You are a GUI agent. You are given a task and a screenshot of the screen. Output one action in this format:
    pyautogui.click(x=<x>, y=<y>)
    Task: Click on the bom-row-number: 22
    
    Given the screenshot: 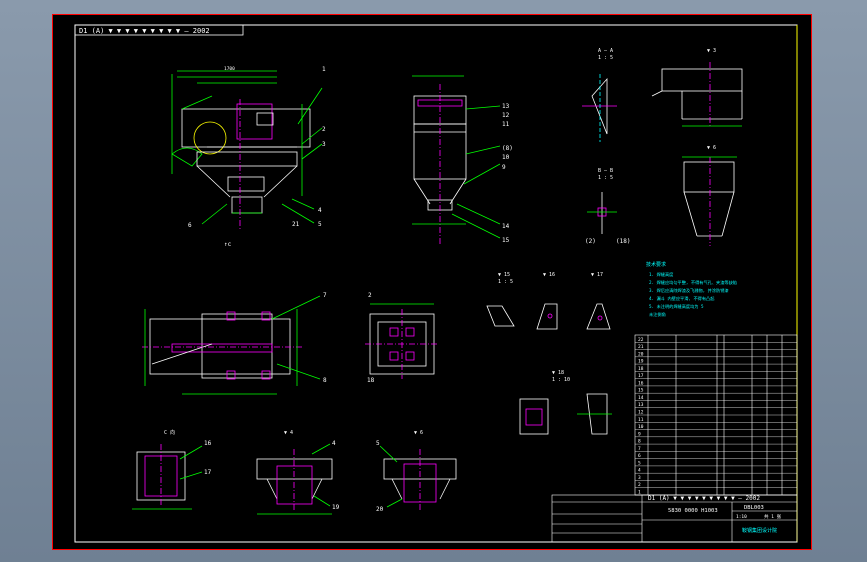 What is the action you would take?
    pyautogui.click(x=641, y=340)
    